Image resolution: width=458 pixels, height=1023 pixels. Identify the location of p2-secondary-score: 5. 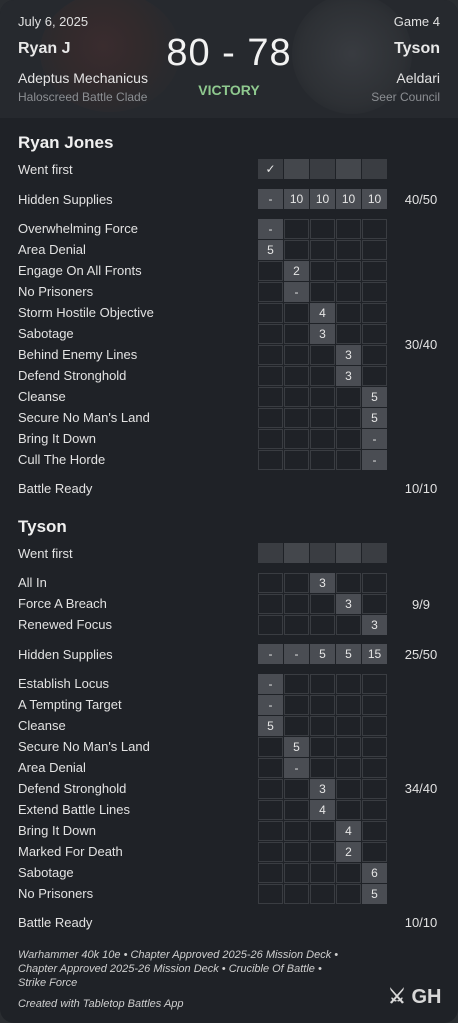
(296, 747).